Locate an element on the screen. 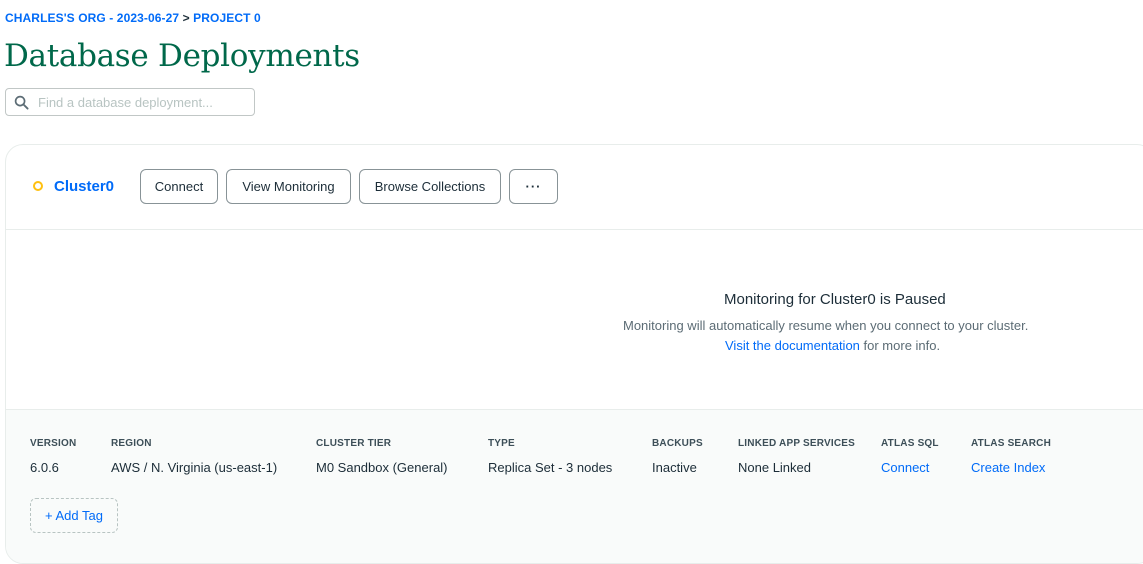  detail-value: None Linked is located at coordinates (774, 467).